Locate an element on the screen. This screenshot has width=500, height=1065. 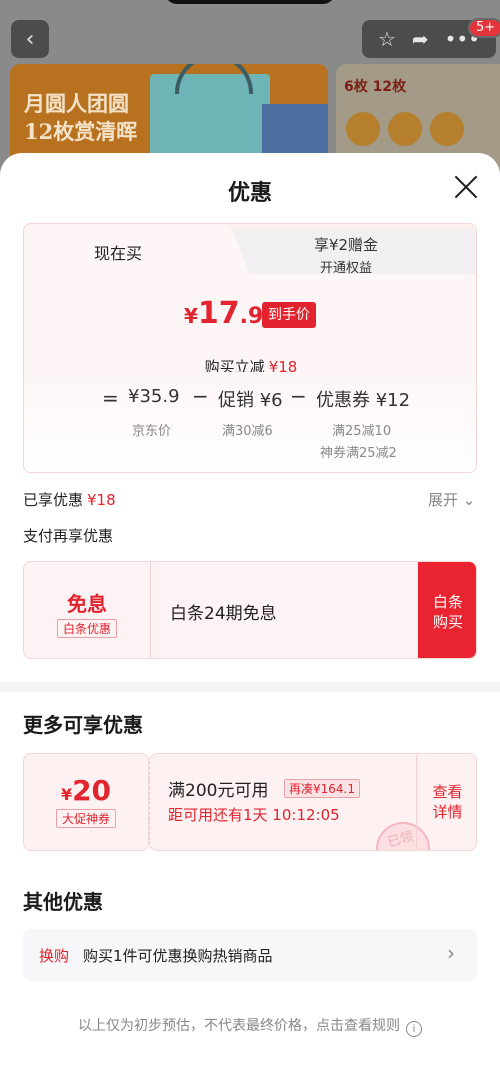
currency-symbol: ¥ is located at coordinates (191, 316).